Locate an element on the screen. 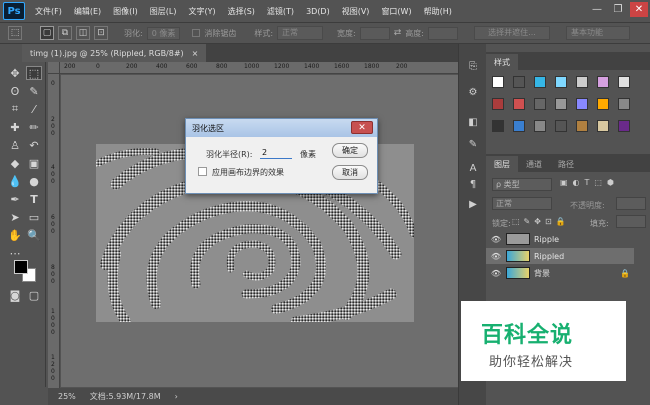  clone-stamp-icon: ♙ is located at coordinates (15, 145).